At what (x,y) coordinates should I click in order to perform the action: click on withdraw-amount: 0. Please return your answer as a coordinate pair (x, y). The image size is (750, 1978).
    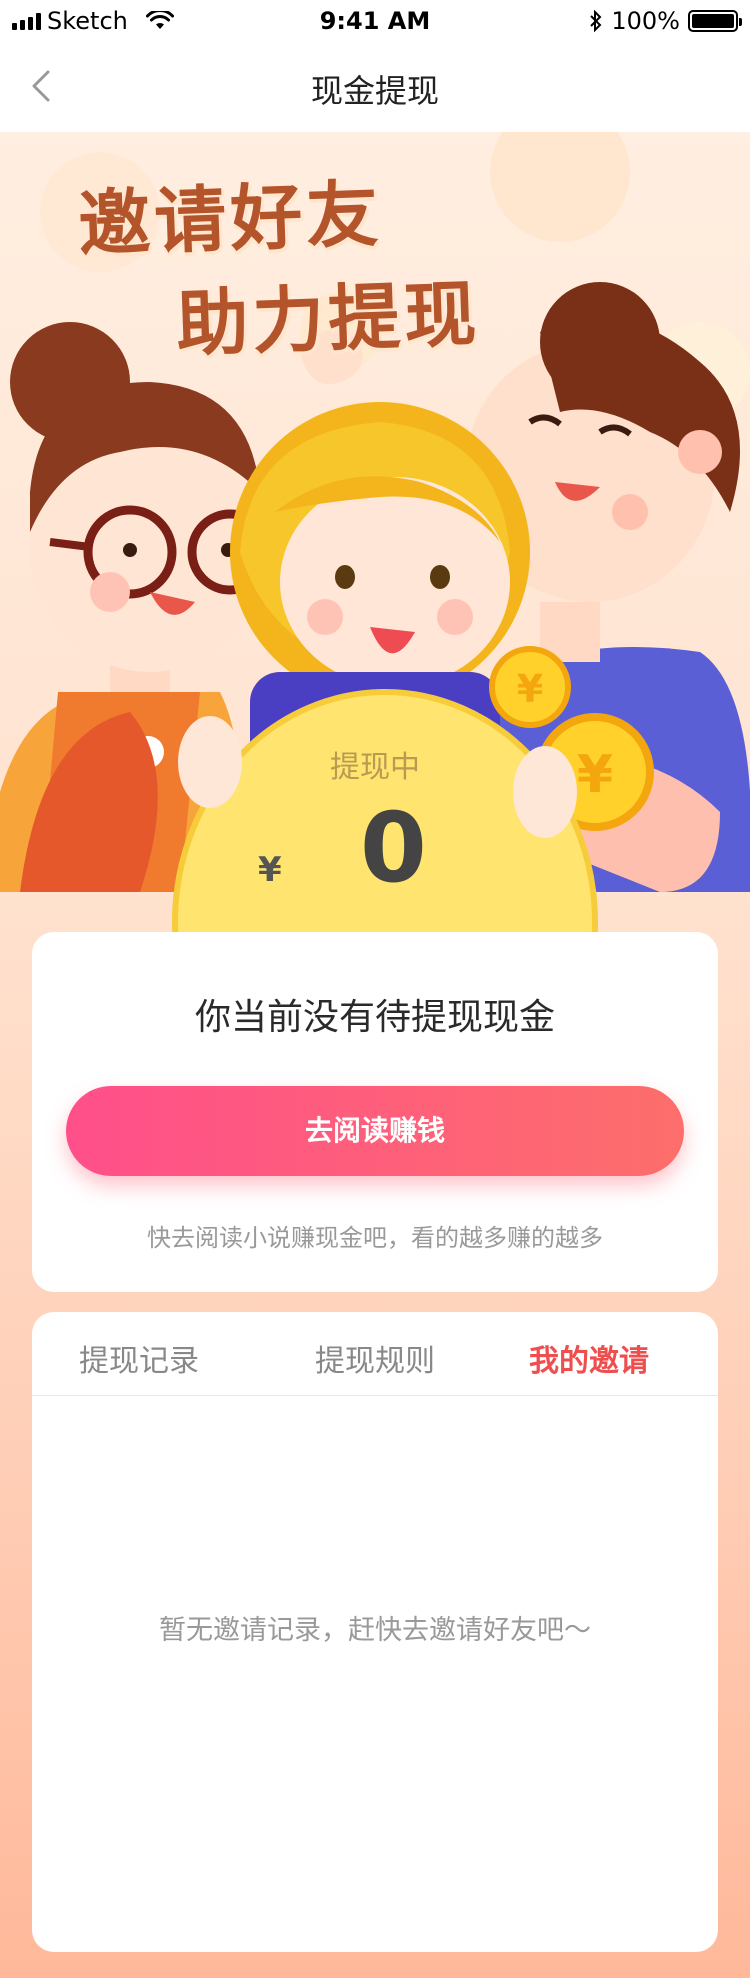
    Looking at the image, I should click on (393, 848).